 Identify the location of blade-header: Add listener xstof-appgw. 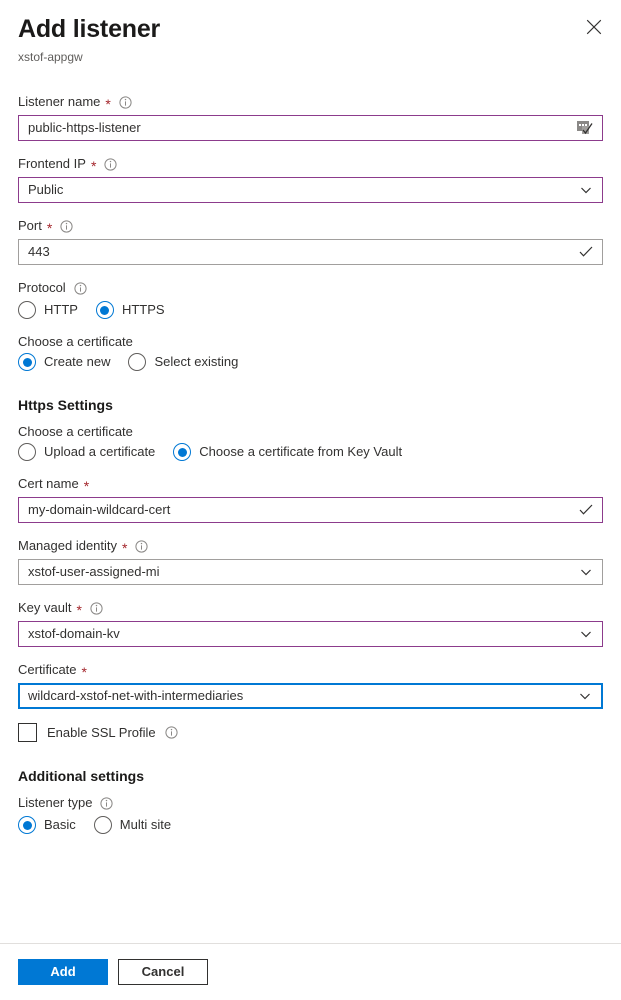
(310, 32).